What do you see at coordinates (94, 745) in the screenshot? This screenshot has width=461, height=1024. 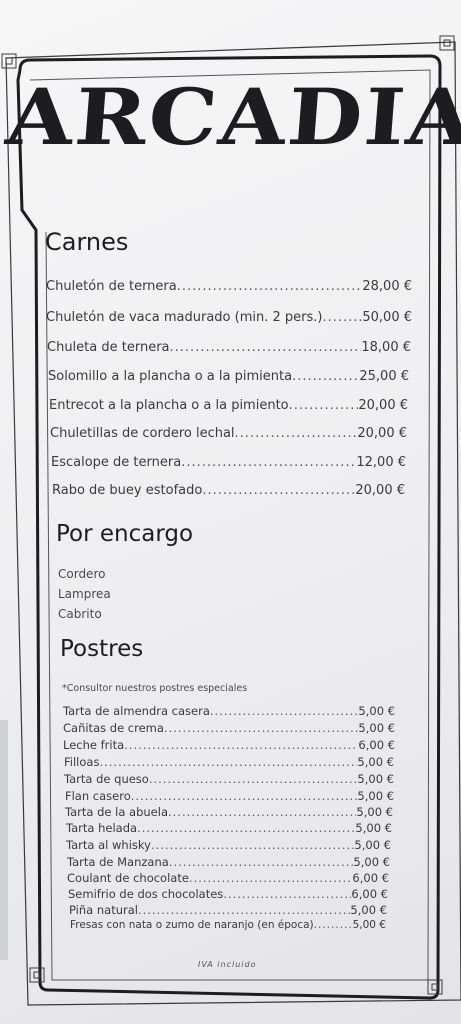 I see `item-name: Leche frita` at bounding box center [94, 745].